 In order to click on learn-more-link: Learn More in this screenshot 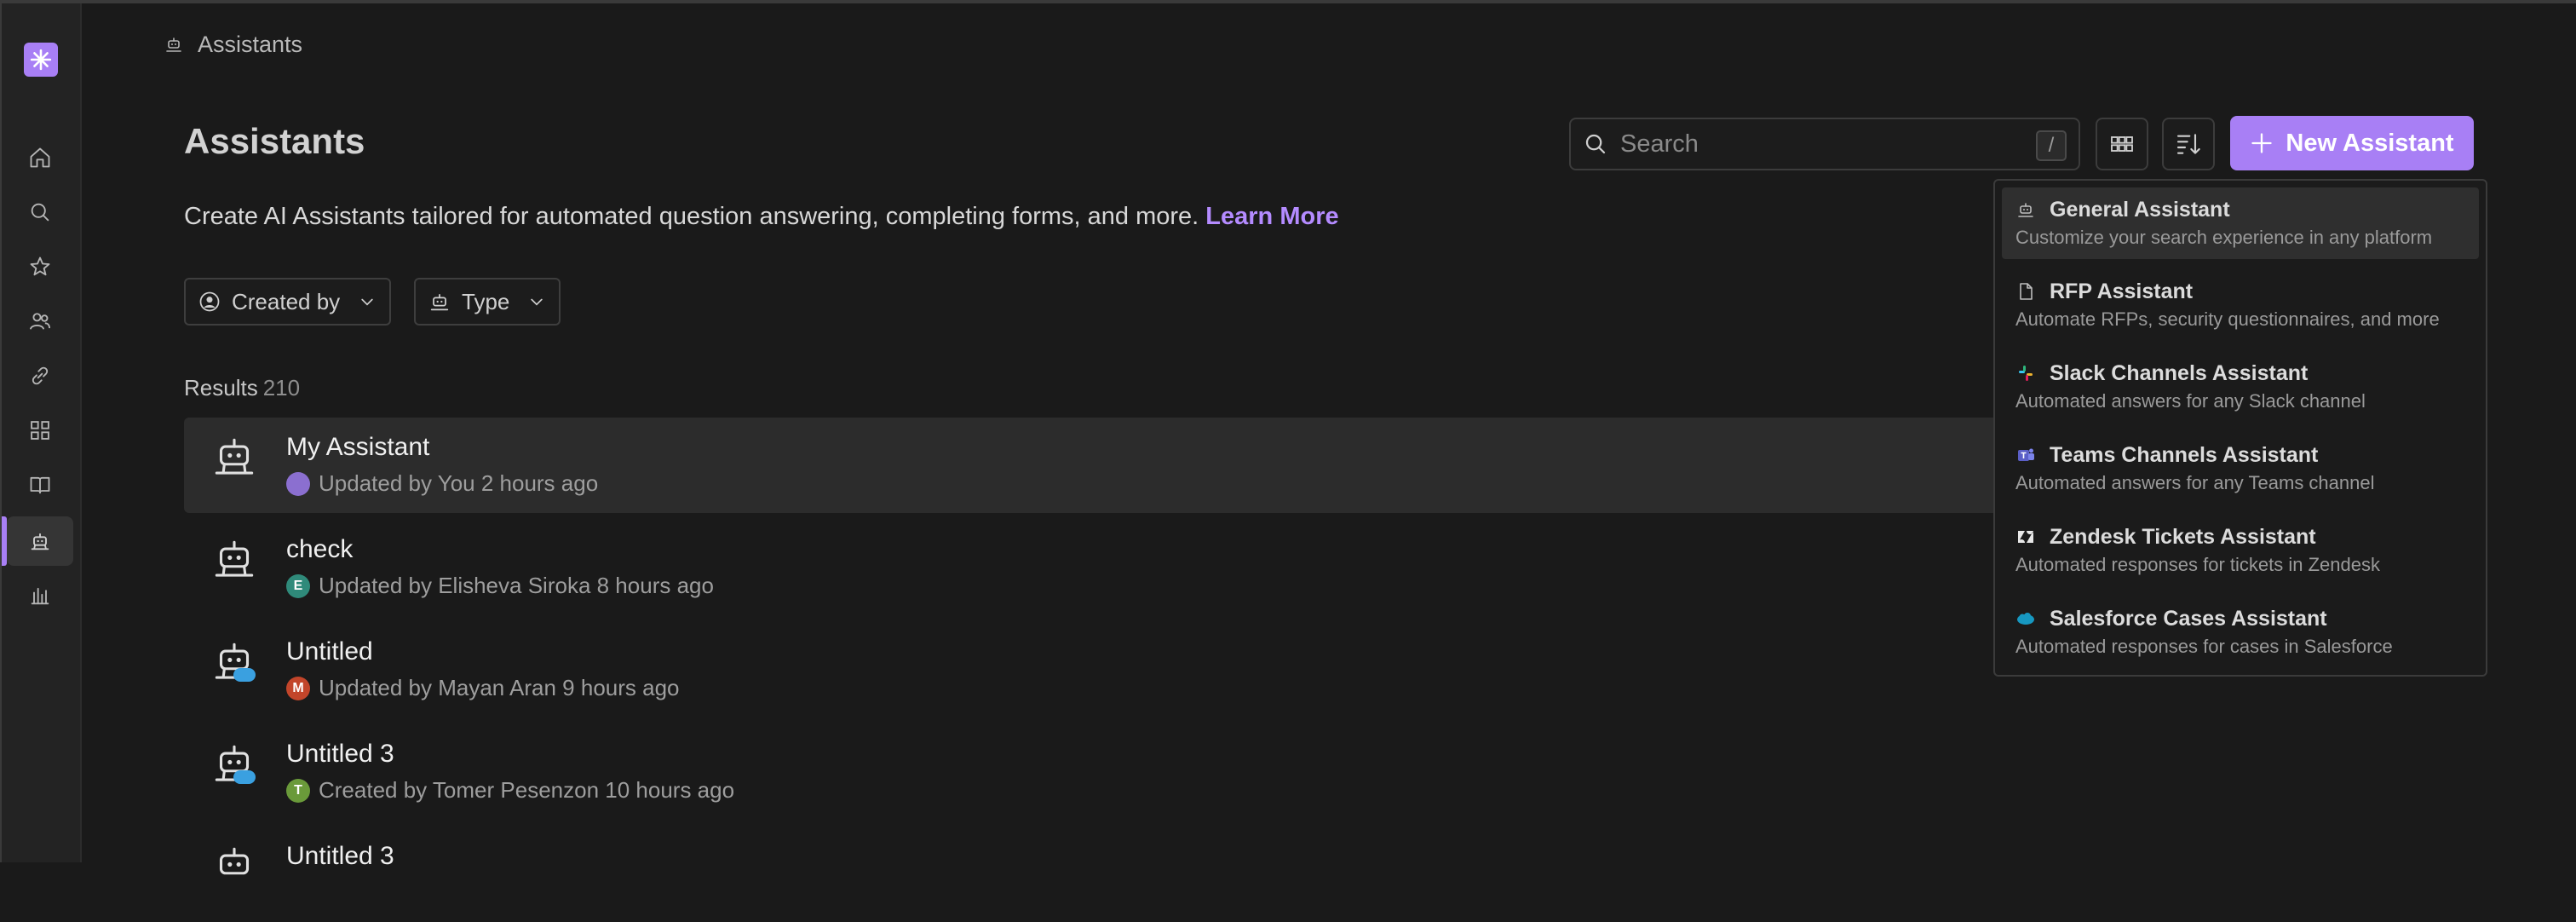, I will do `click(1271, 217)`.